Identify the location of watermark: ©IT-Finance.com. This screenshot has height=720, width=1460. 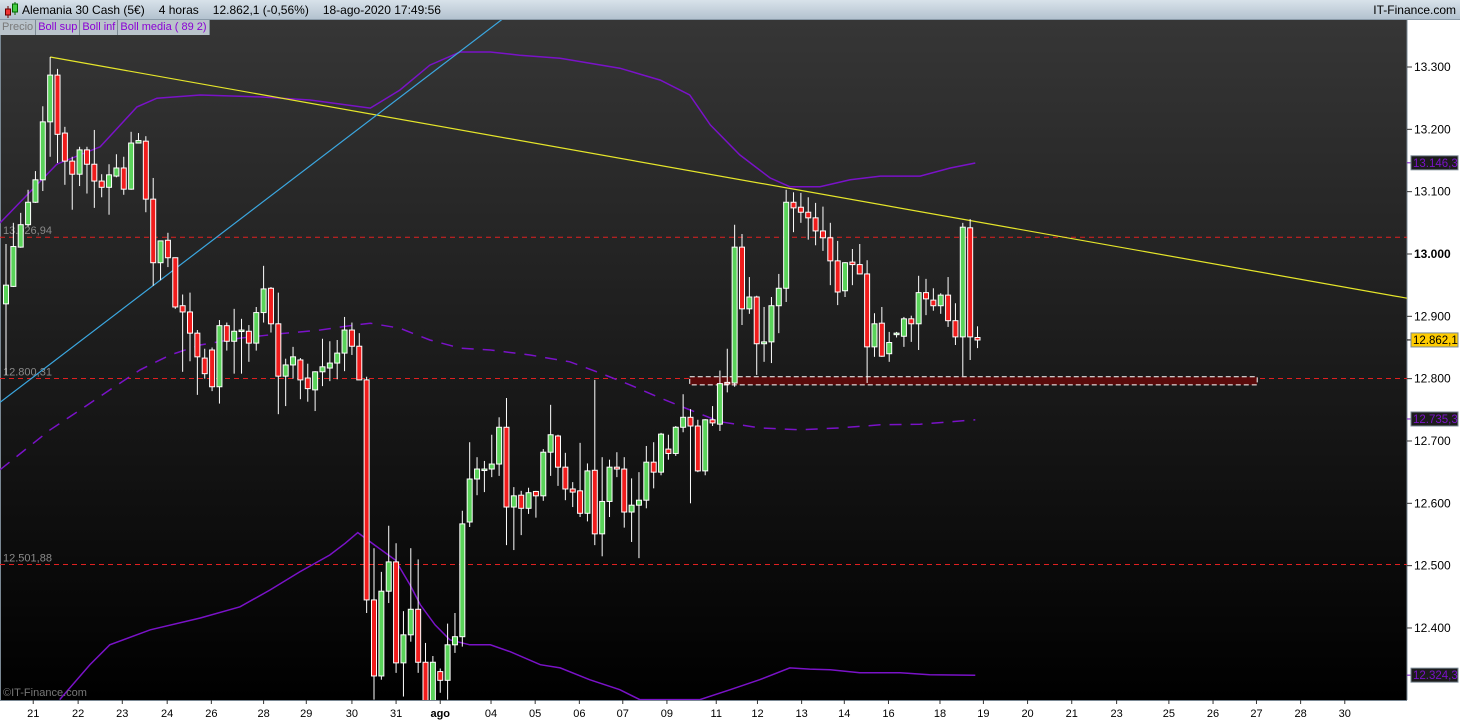
(45, 693).